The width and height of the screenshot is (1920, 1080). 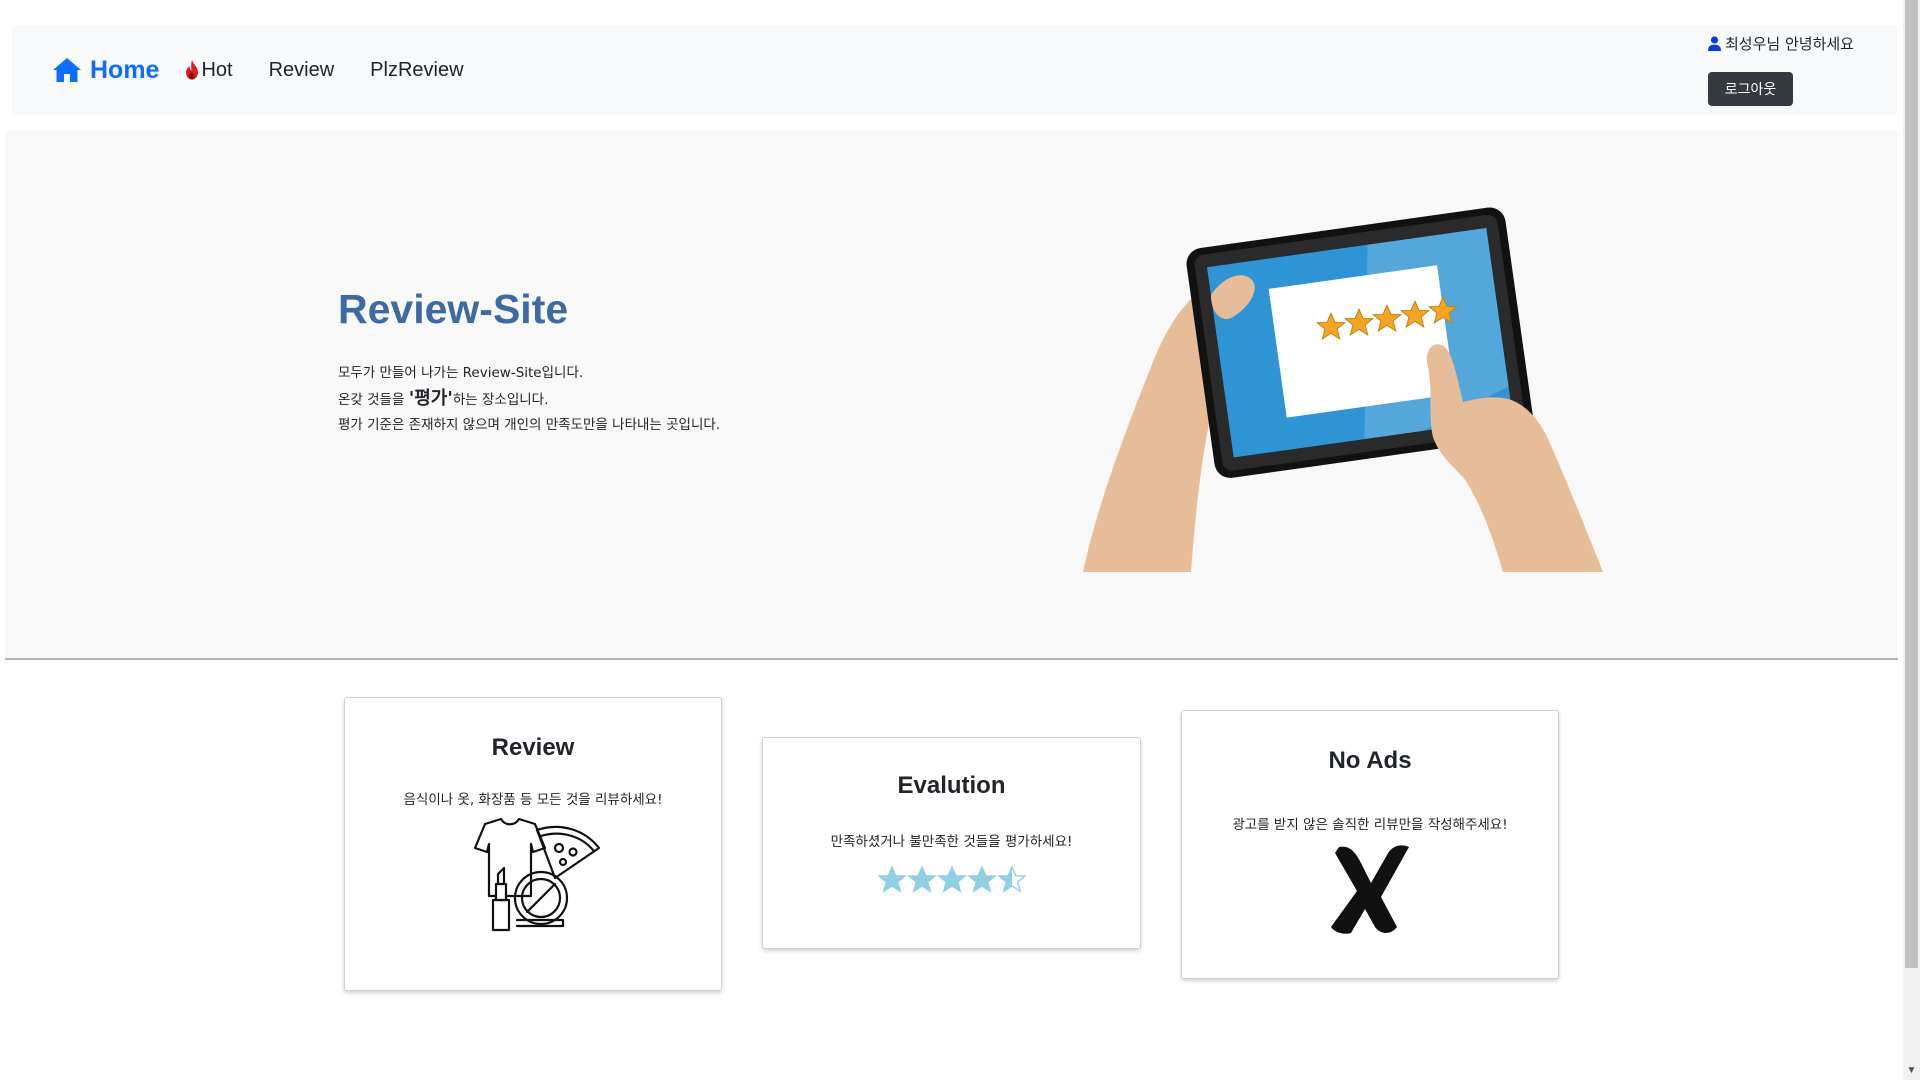 I want to click on user-area: 최성우님 안녕하세요 로그아웃, so click(x=1803, y=70).